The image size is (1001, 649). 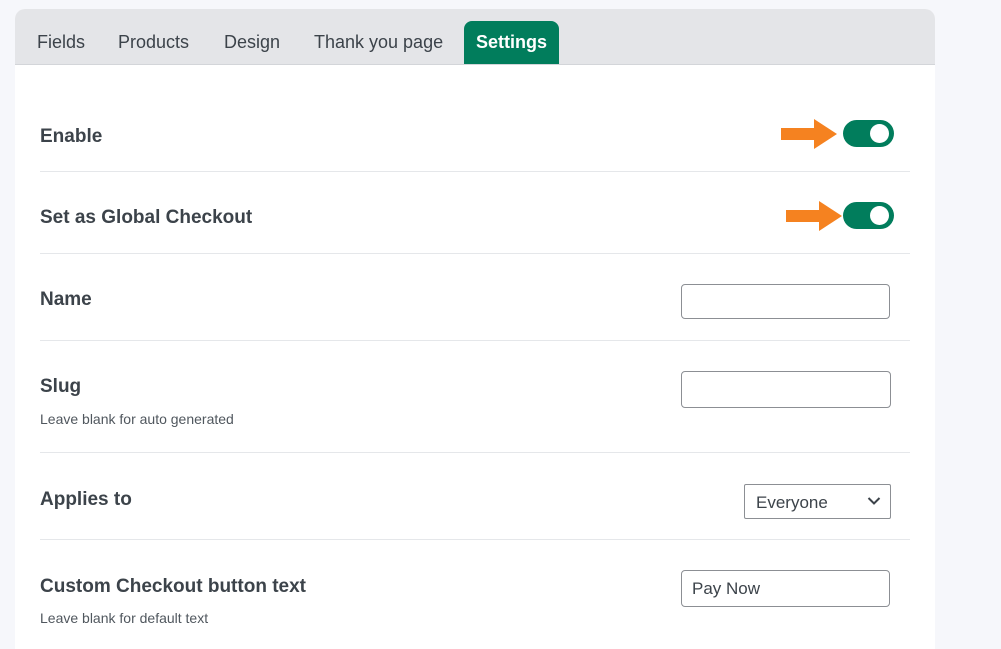 I want to click on global-checkout-row: Set as Global Checkout, so click(x=475, y=213).